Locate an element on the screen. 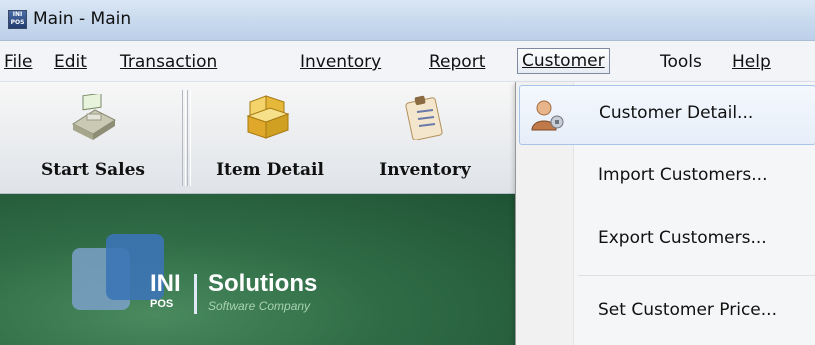  start-sales-button: Start Sales is located at coordinates (93, 137).